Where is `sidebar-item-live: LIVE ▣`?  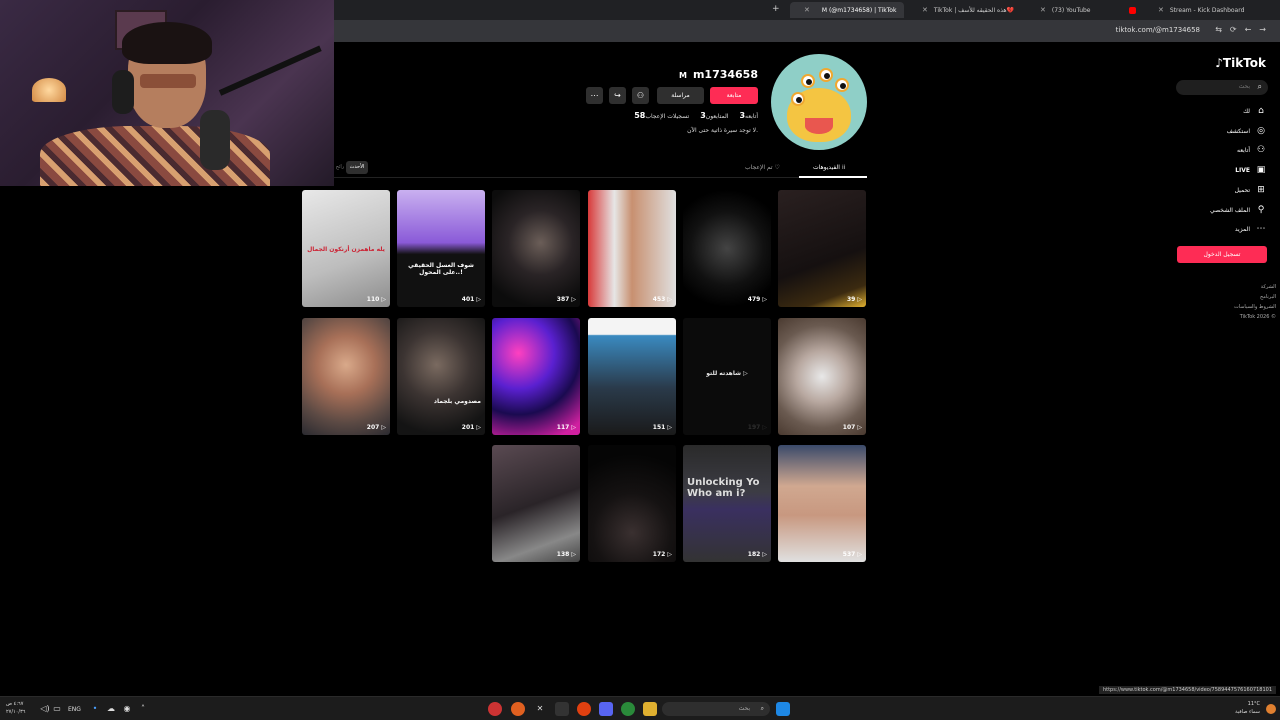
sidebar-item-live: LIVE ▣ is located at coordinates (1250, 170).